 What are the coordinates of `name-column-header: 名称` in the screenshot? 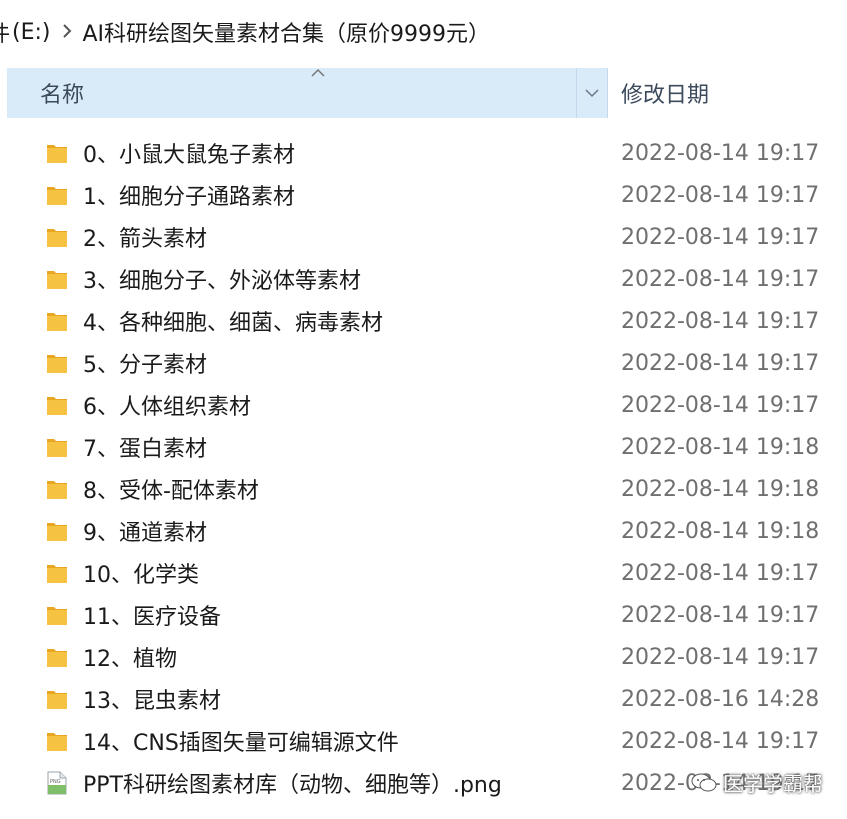 It's located at (307, 93).